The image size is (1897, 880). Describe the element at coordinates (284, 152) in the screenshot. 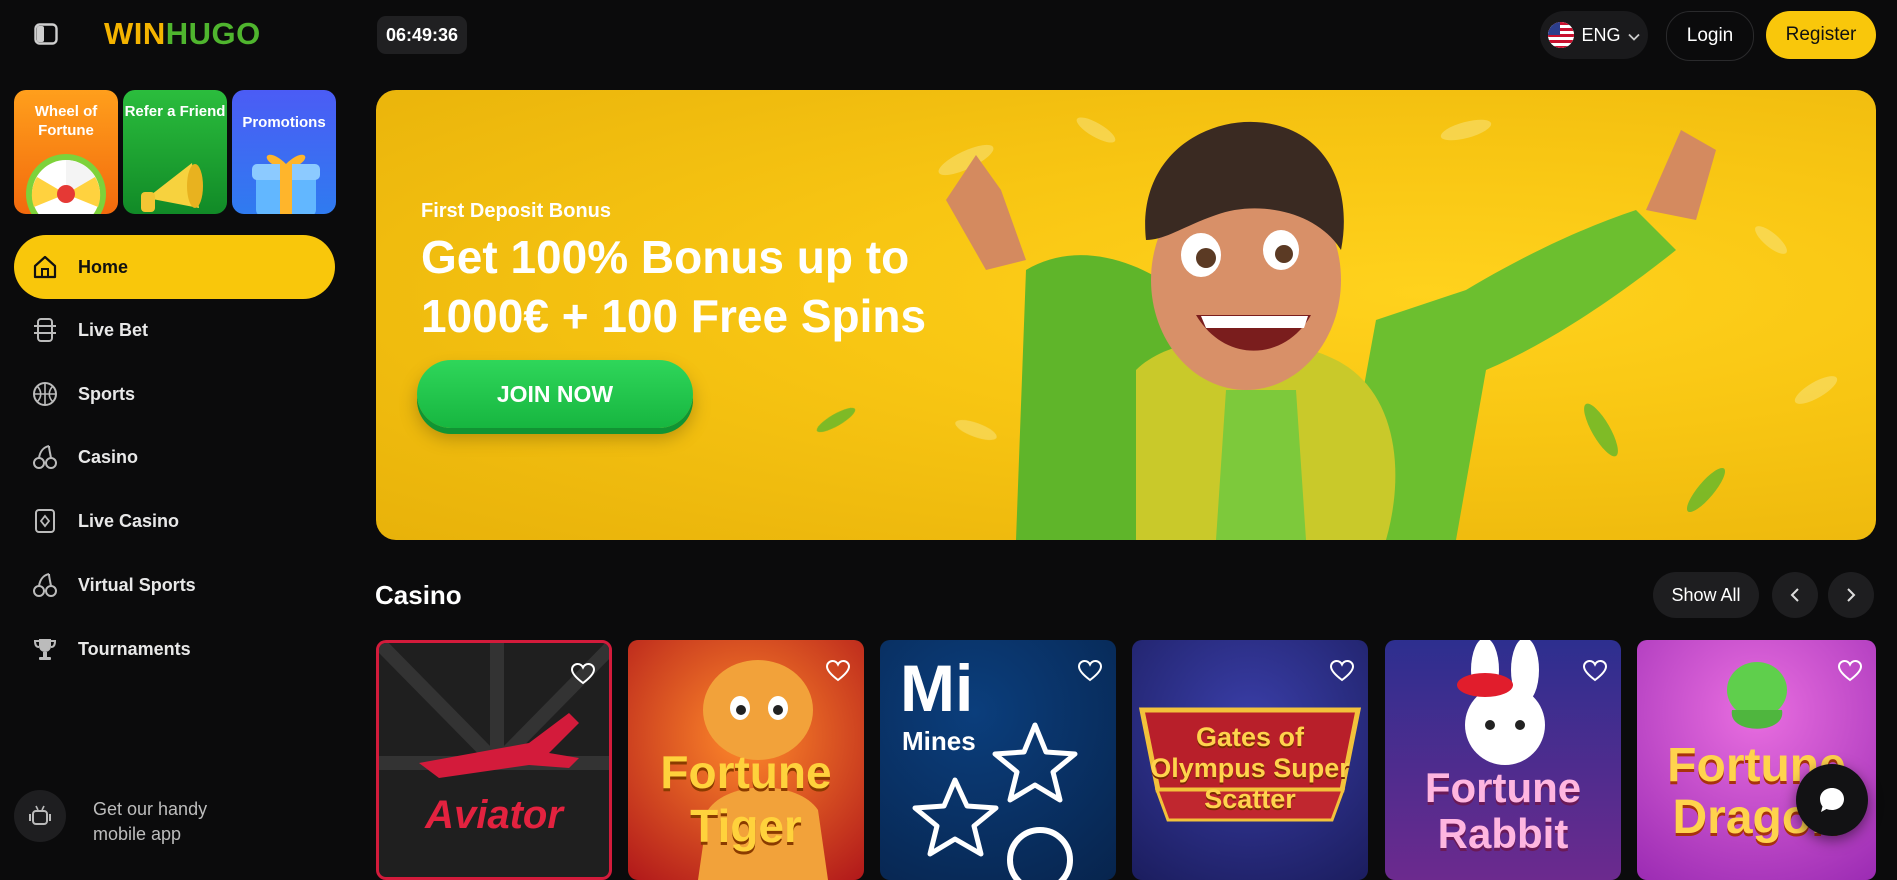

I see `promo-promotions: Promotions` at that location.